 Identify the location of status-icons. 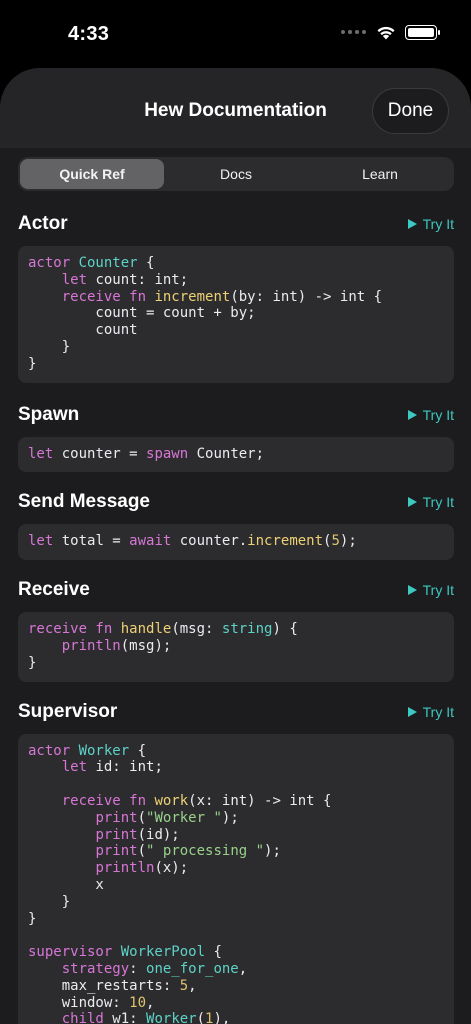
(390, 32).